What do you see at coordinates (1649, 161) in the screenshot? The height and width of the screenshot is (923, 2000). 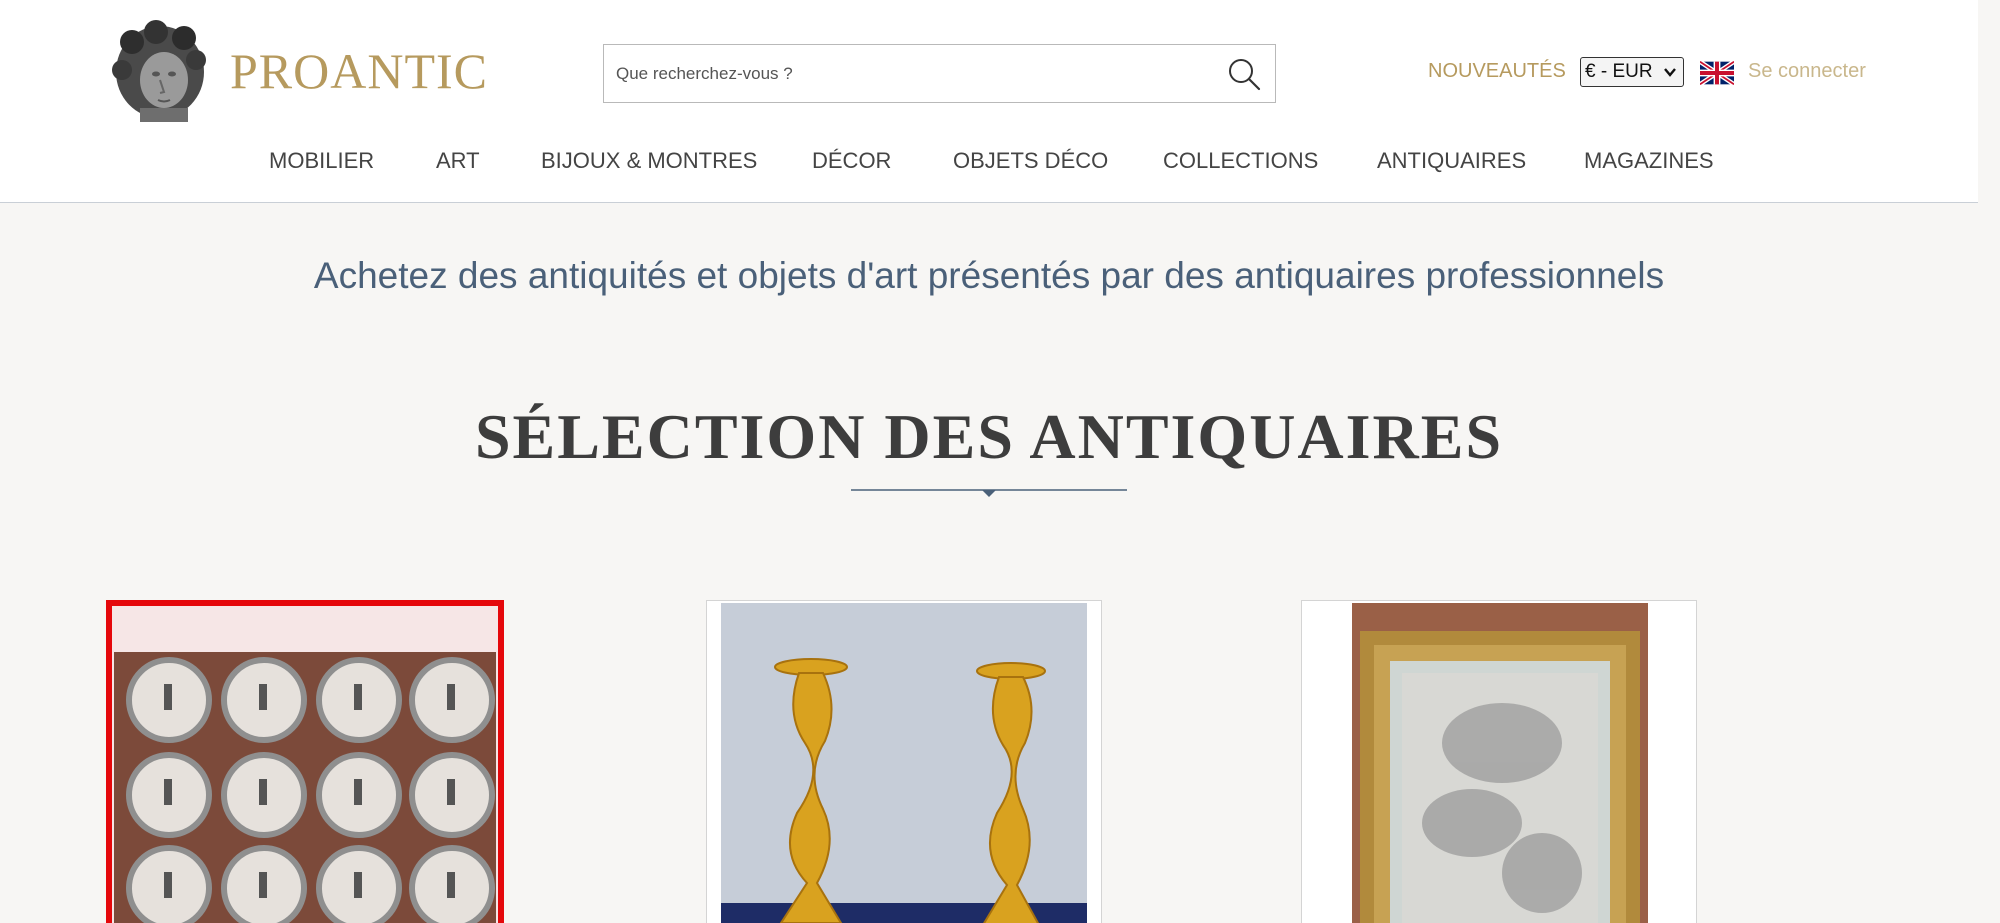 I see `nav-item-magazines: MAGAZINES` at bounding box center [1649, 161].